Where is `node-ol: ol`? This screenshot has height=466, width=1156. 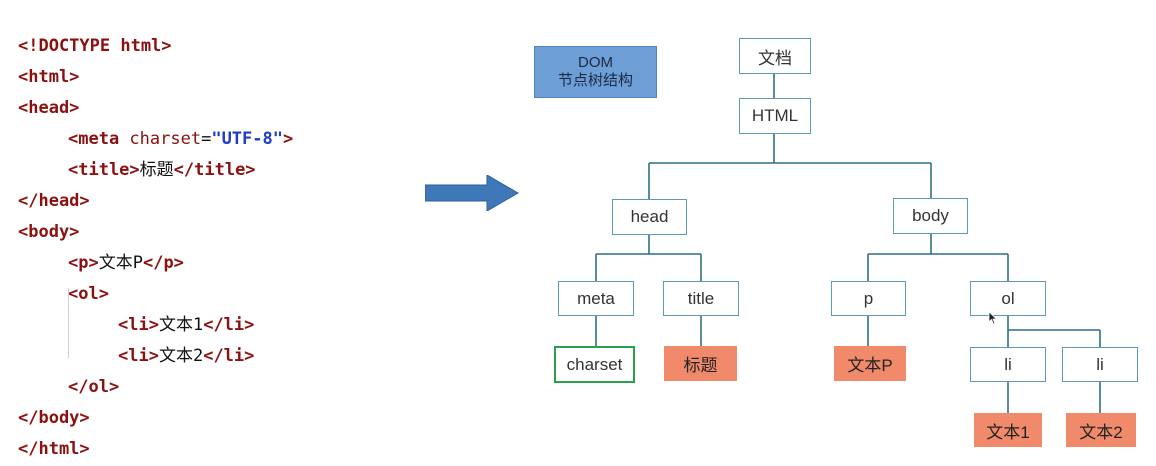
node-ol: ol is located at coordinates (1008, 298).